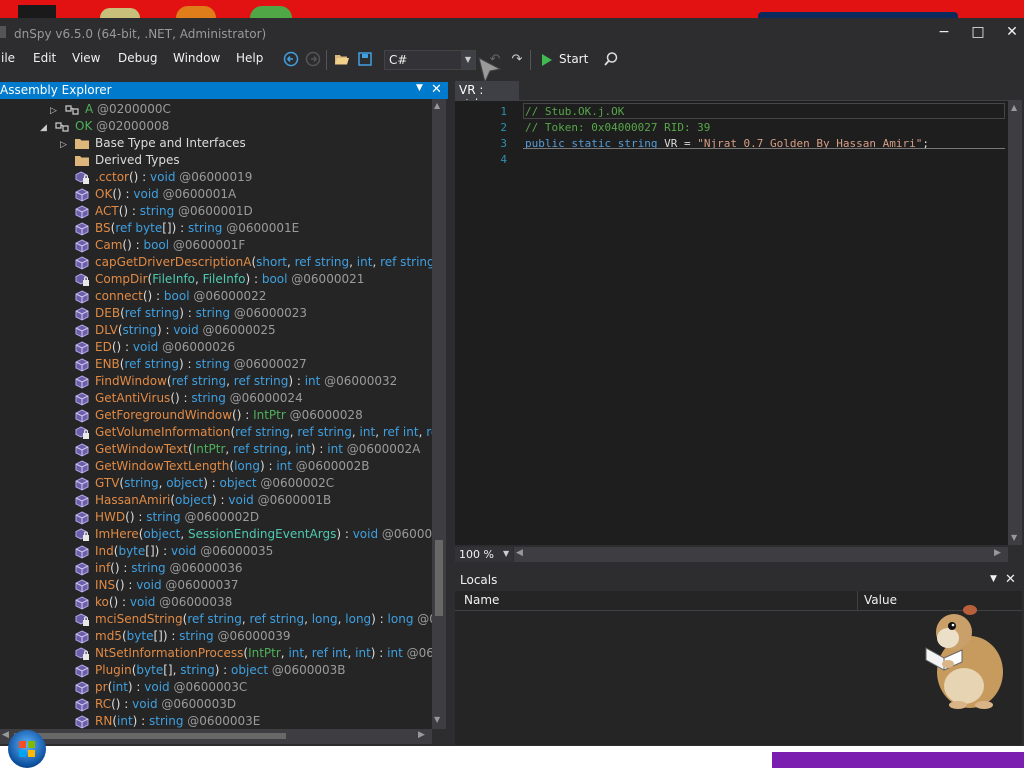 The height and width of the screenshot is (768, 1024). I want to click on tree-item-signature: @06000036, so click(204, 568).